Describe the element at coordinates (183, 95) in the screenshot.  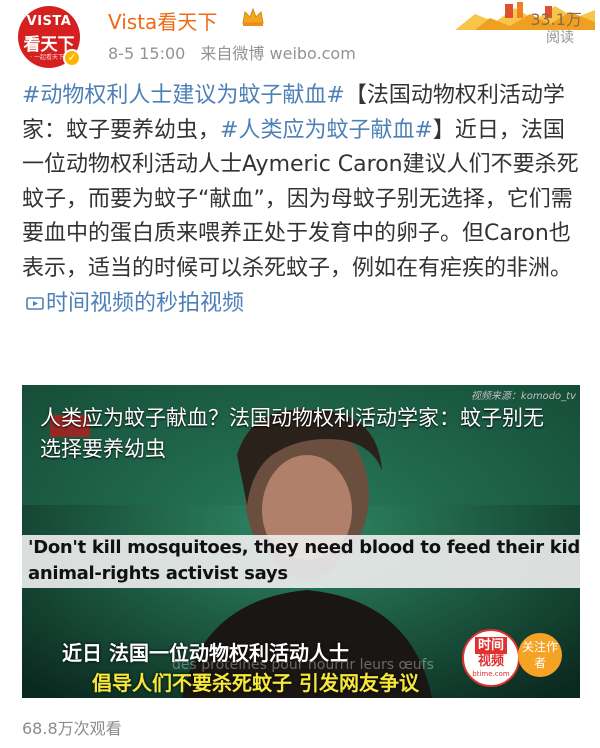
I see `hashtag-link: #动物权利人士建议为蚊子献血#` at that location.